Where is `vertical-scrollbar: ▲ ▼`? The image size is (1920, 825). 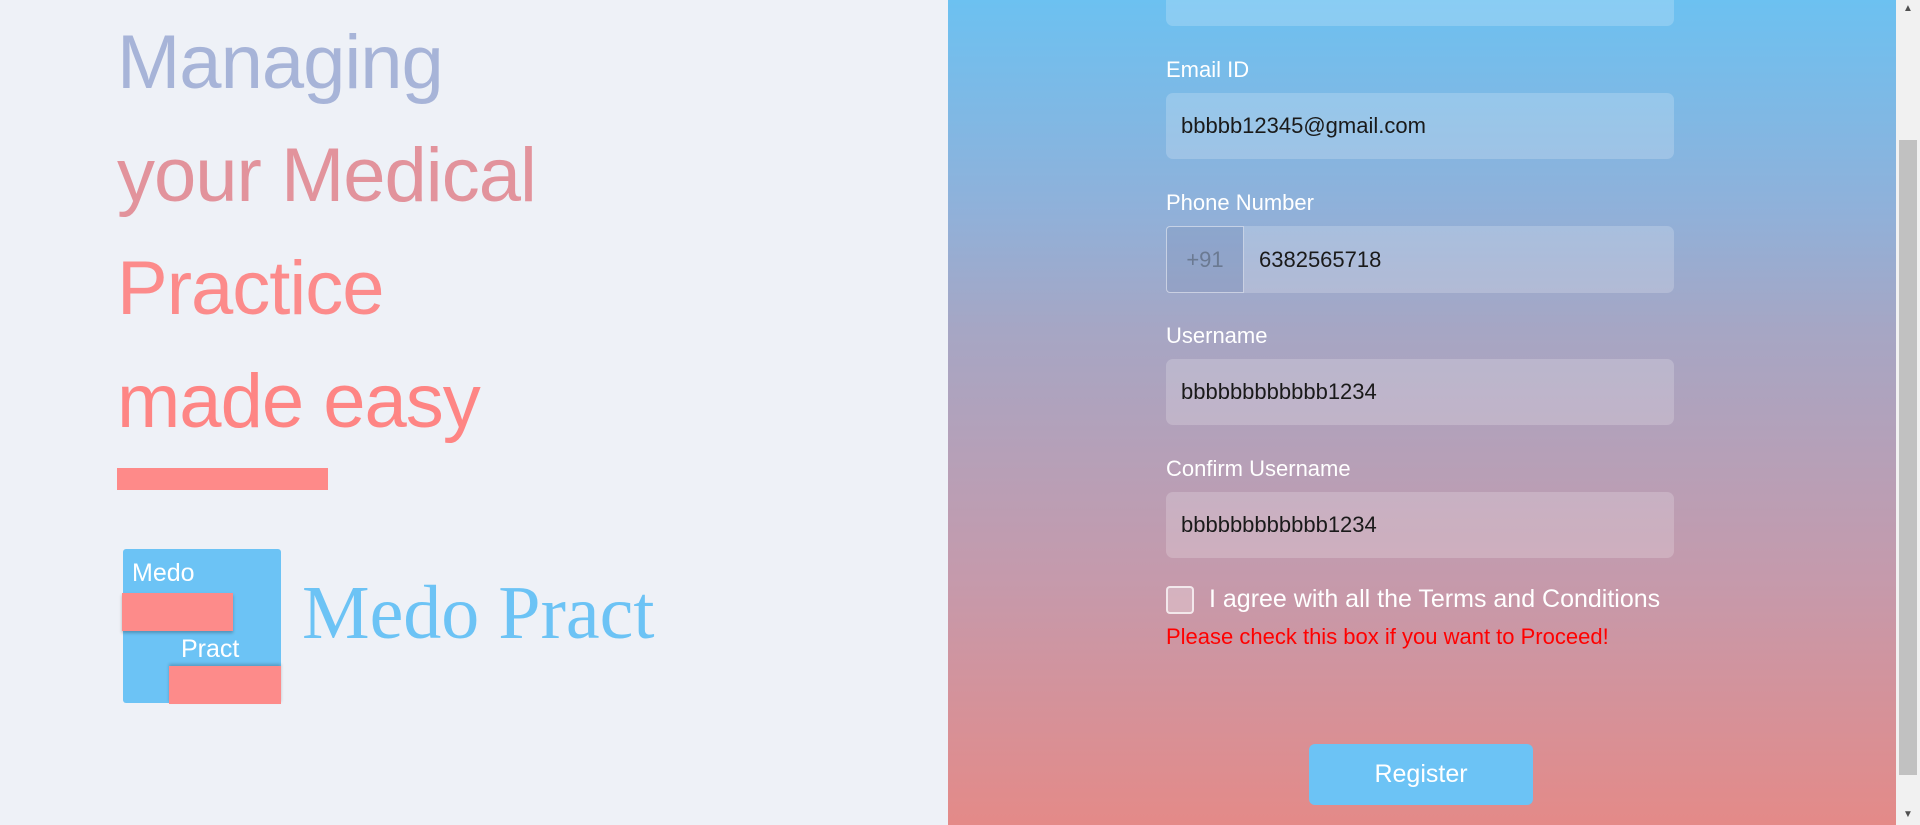
vertical-scrollbar: ▲ ▼ is located at coordinates (1908, 412).